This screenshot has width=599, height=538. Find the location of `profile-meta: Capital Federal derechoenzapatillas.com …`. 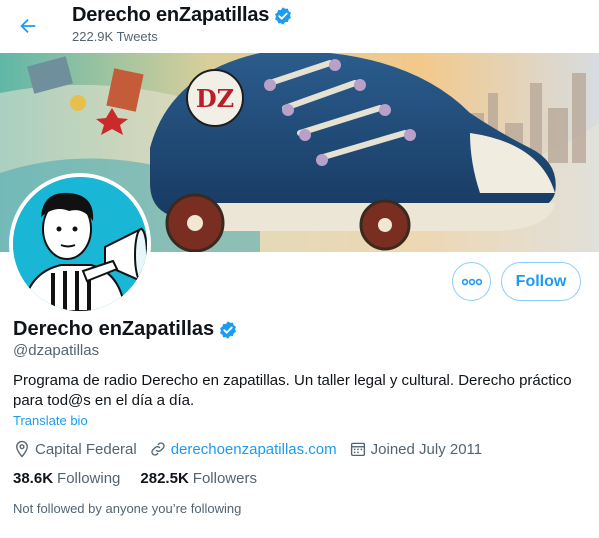

profile-meta: Capital Federal derechoenzapatillas.com … is located at coordinates (253, 449).